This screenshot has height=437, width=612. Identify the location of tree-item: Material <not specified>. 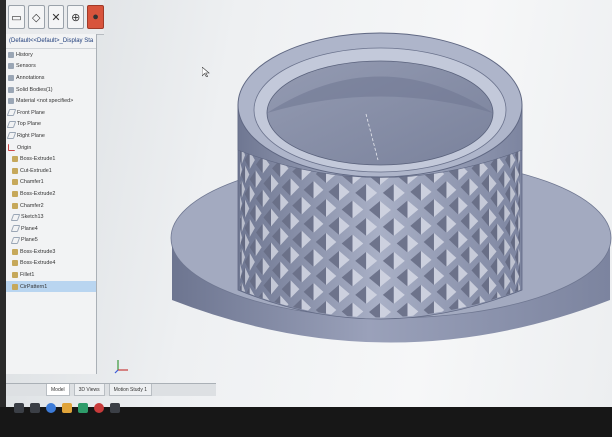
(51, 101).